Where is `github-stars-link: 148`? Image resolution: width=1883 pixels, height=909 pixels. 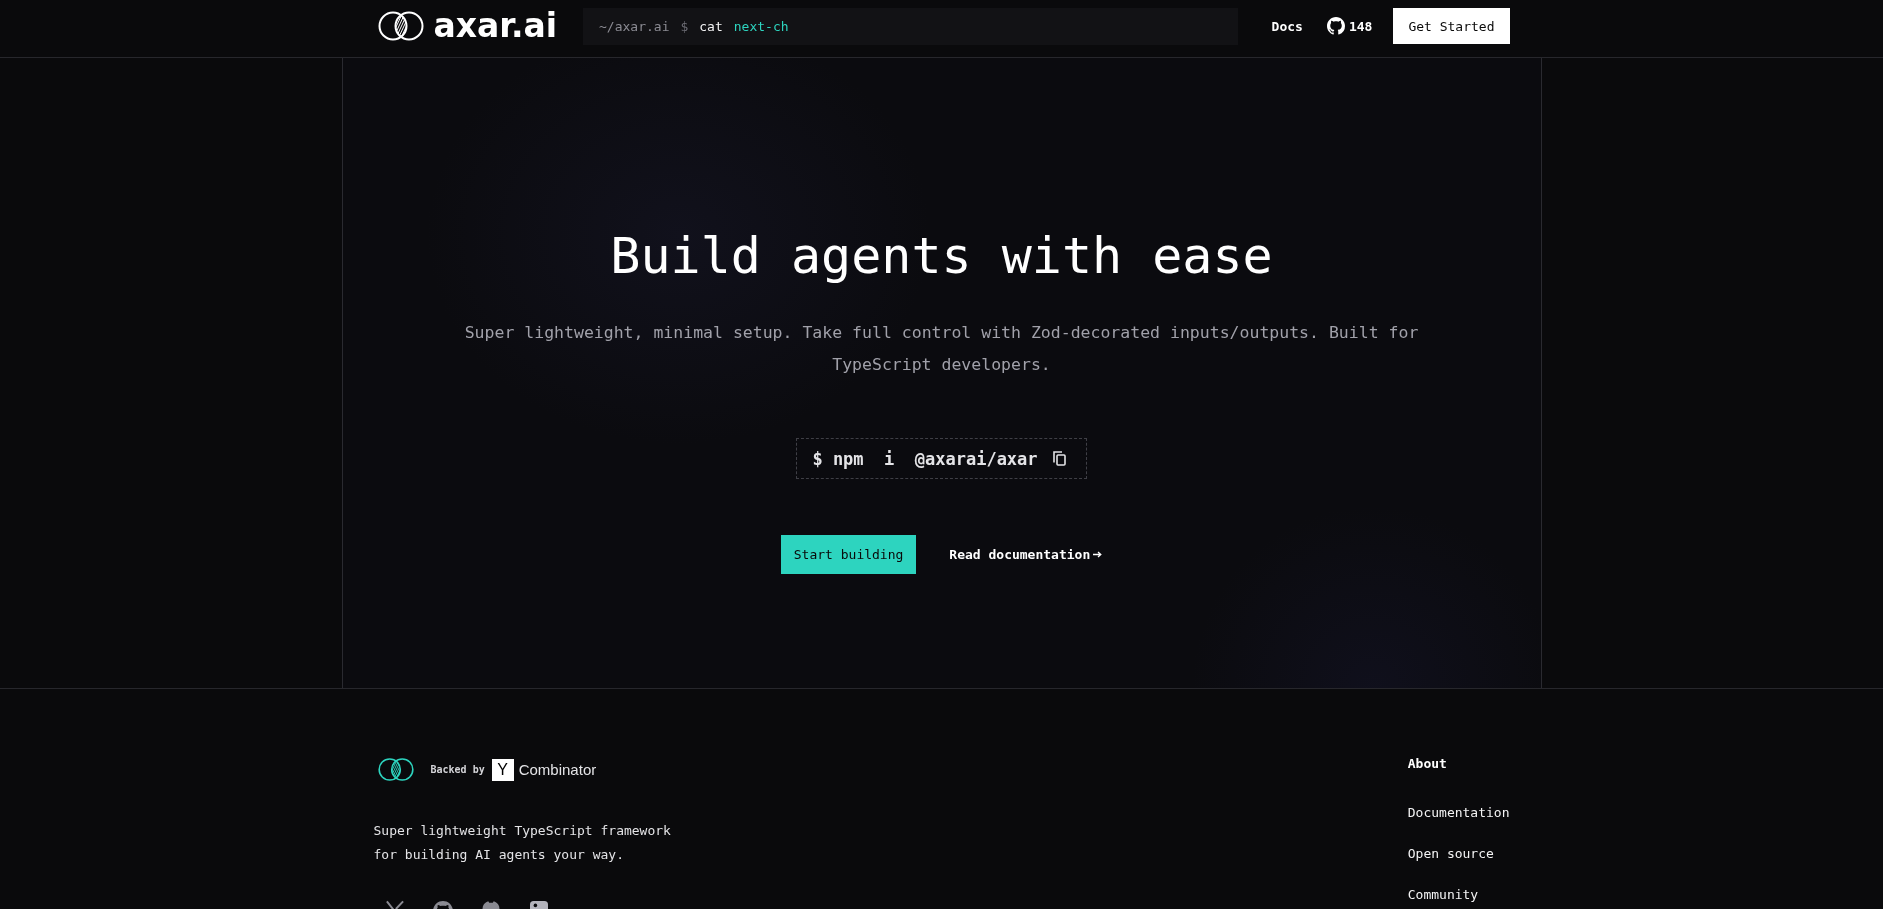 github-stars-link: 148 is located at coordinates (1349, 26).